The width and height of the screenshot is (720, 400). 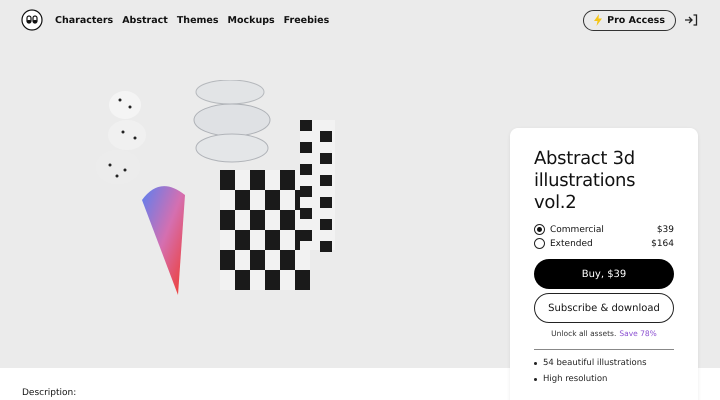 I want to click on login-icon, so click(x=691, y=20).